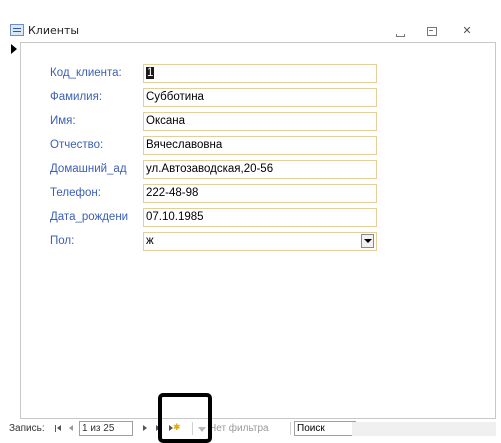  Describe the element at coordinates (62, 241) in the screenshot. I see `field-label-gender: Пол:` at that location.